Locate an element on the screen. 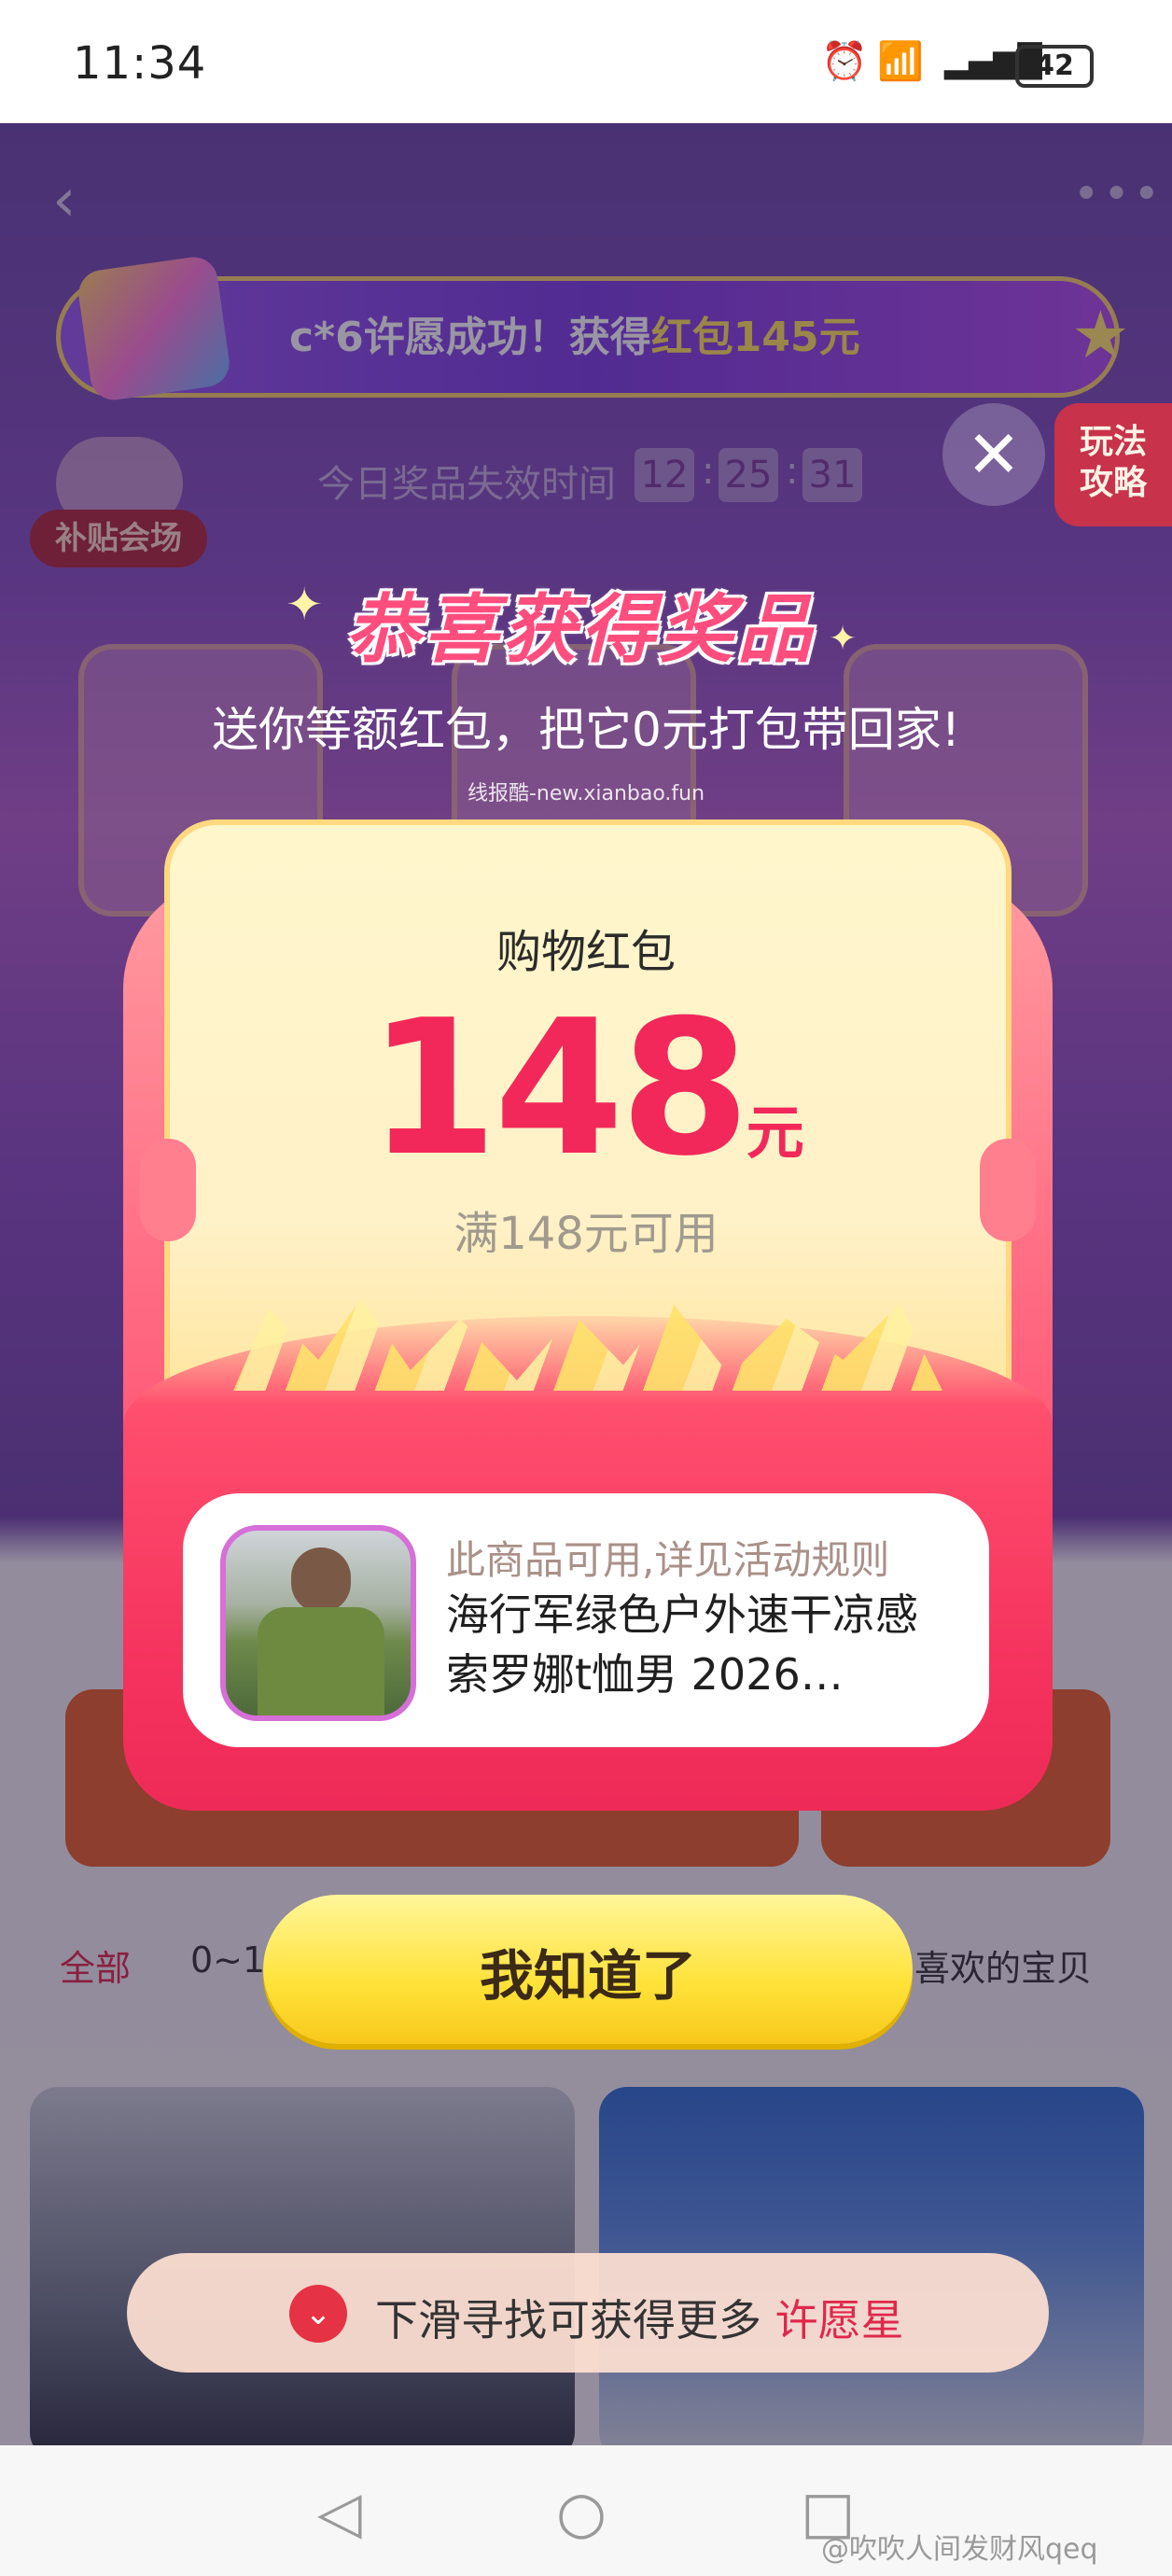  nav-home-icon: ○ is located at coordinates (581, 2512).